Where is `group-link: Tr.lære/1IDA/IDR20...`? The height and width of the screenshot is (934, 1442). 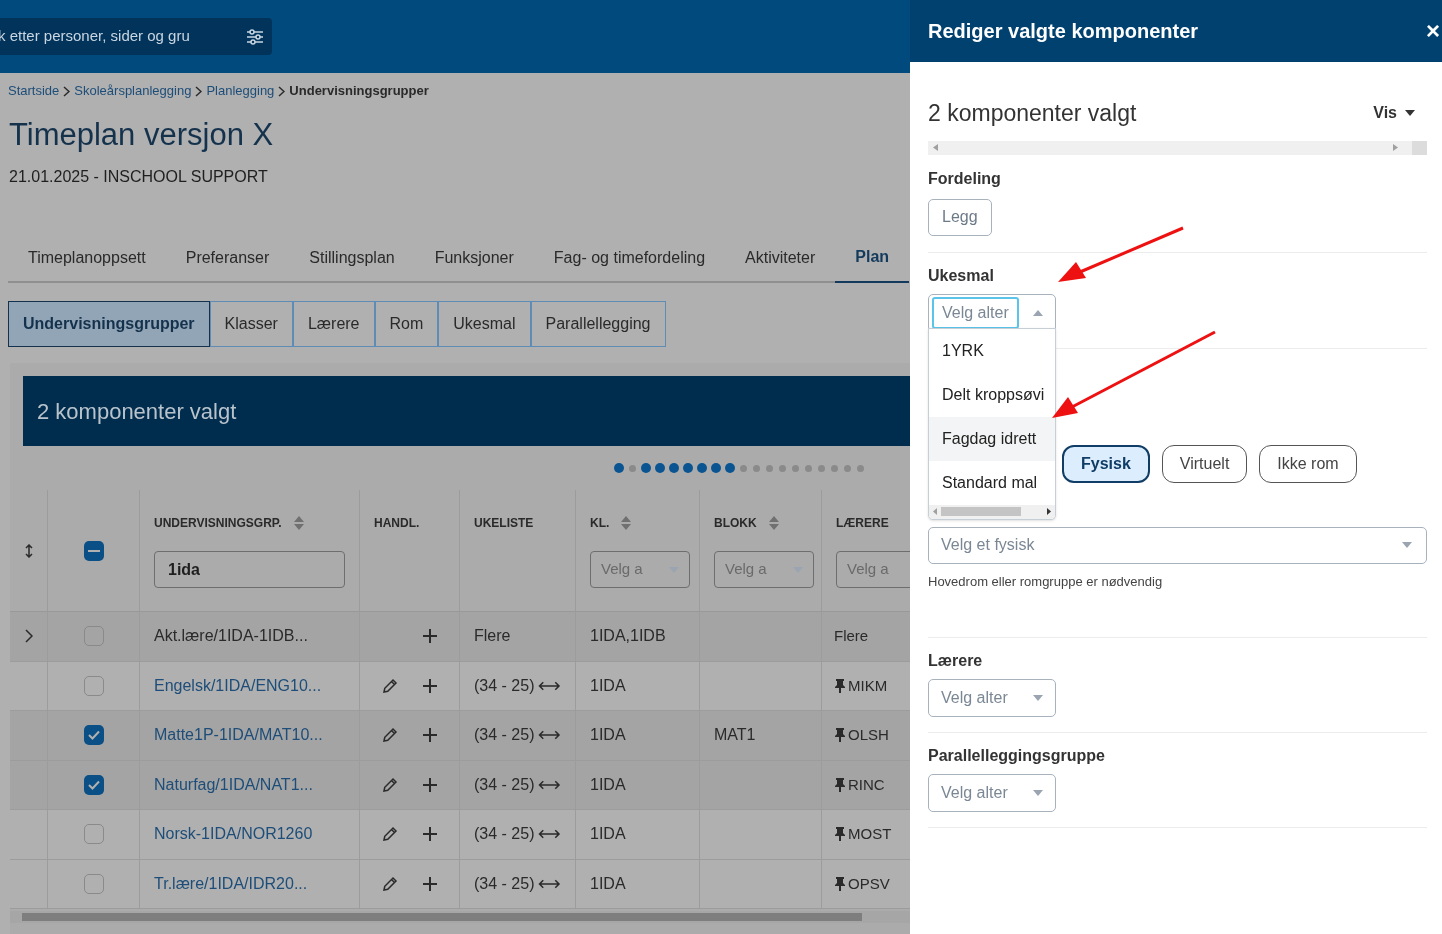 group-link: Tr.lære/1IDA/IDR20... is located at coordinates (231, 883).